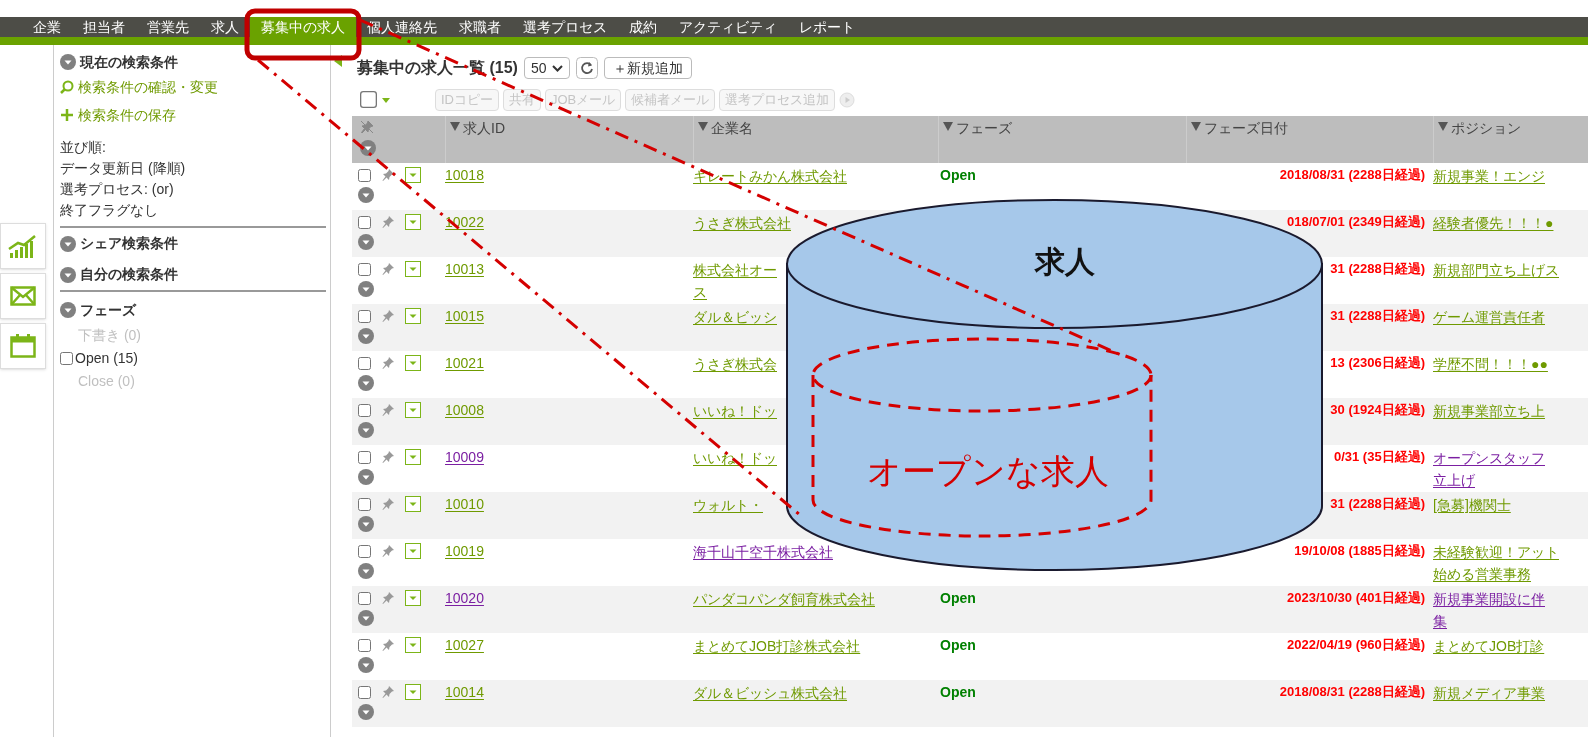 The width and height of the screenshot is (1588, 737). I want to click on nav-tab: 企業, so click(47, 27).